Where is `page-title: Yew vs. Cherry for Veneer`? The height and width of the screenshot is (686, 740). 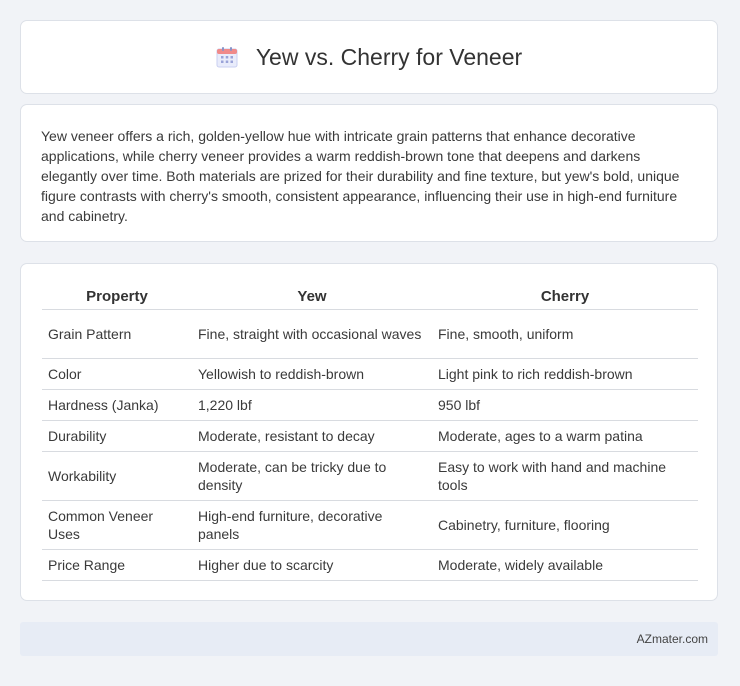 page-title: Yew vs. Cherry for Veneer is located at coordinates (389, 56).